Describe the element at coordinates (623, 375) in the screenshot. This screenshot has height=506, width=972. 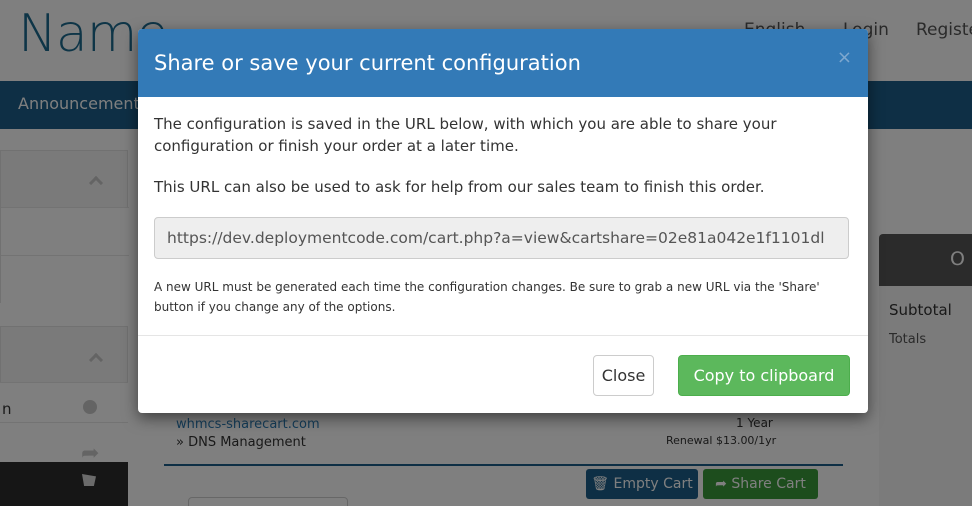
I see `close-button: Close` at that location.